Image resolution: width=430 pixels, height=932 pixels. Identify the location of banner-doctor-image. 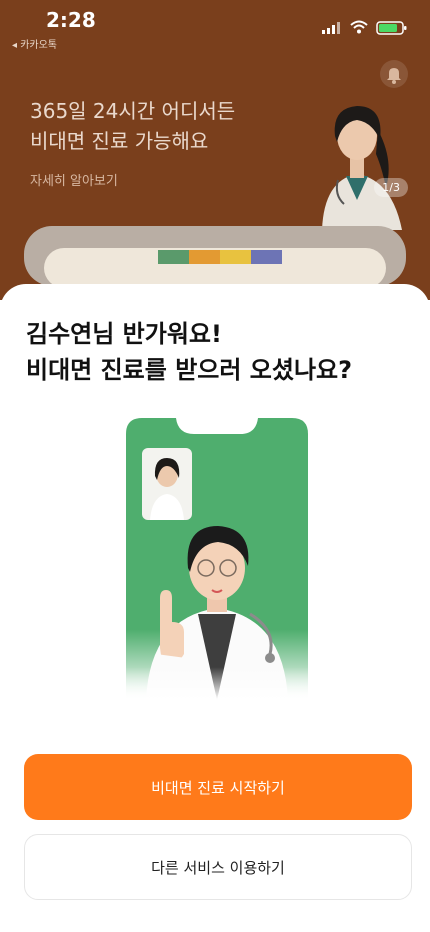
(362, 168).